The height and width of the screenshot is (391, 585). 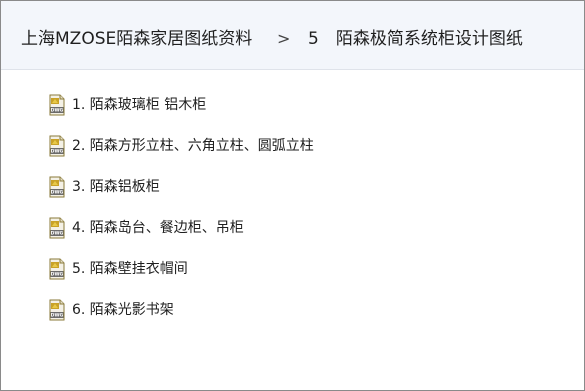 What do you see at coordinates (284, 38) in the screenshot?
I see `breadcrumb-chevron-icon: >` at bounding box center [284, 38].